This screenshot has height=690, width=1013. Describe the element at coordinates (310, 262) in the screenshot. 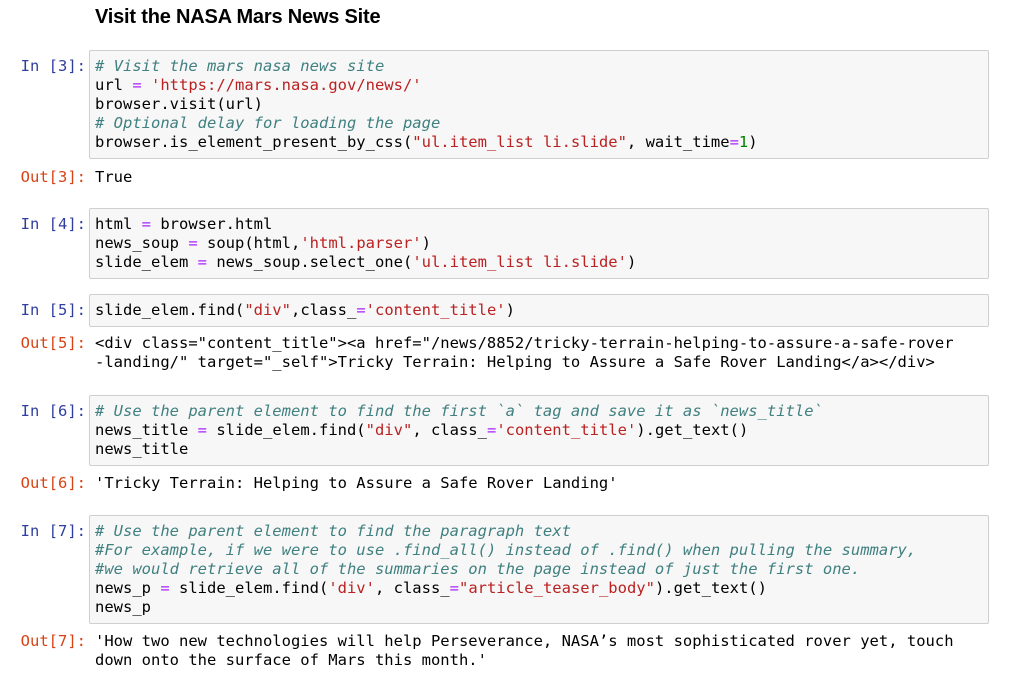

I see `code-token: news_soup.select_one(` at that location.